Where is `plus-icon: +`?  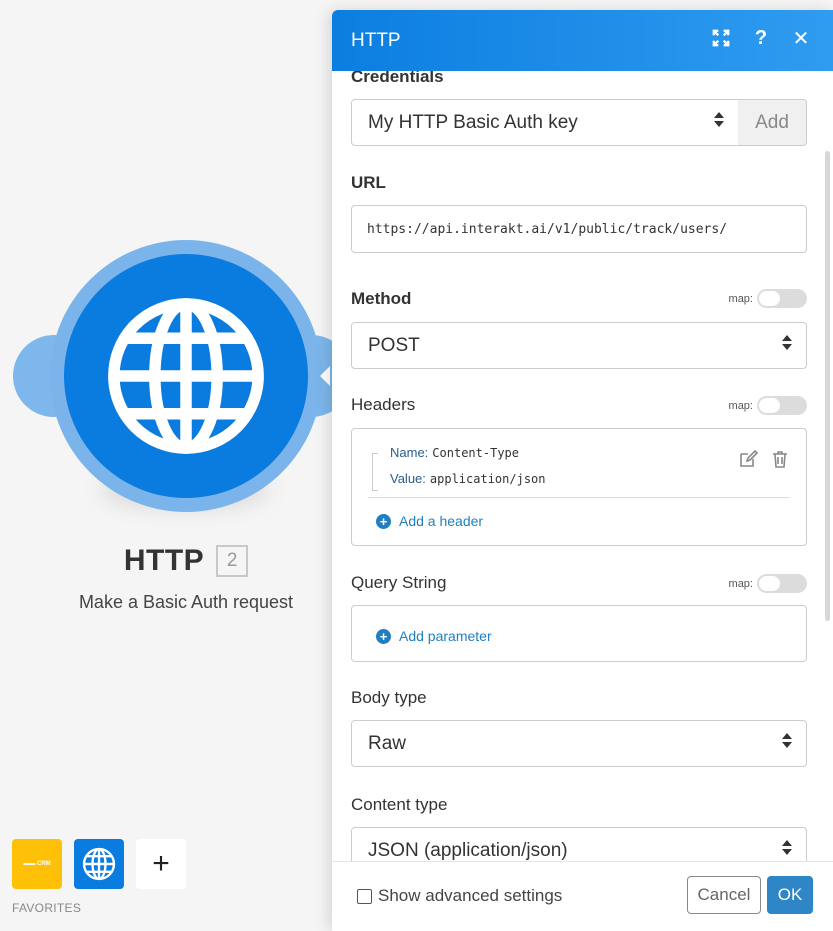
plus-icon: + is located at coordinates (161, 863).